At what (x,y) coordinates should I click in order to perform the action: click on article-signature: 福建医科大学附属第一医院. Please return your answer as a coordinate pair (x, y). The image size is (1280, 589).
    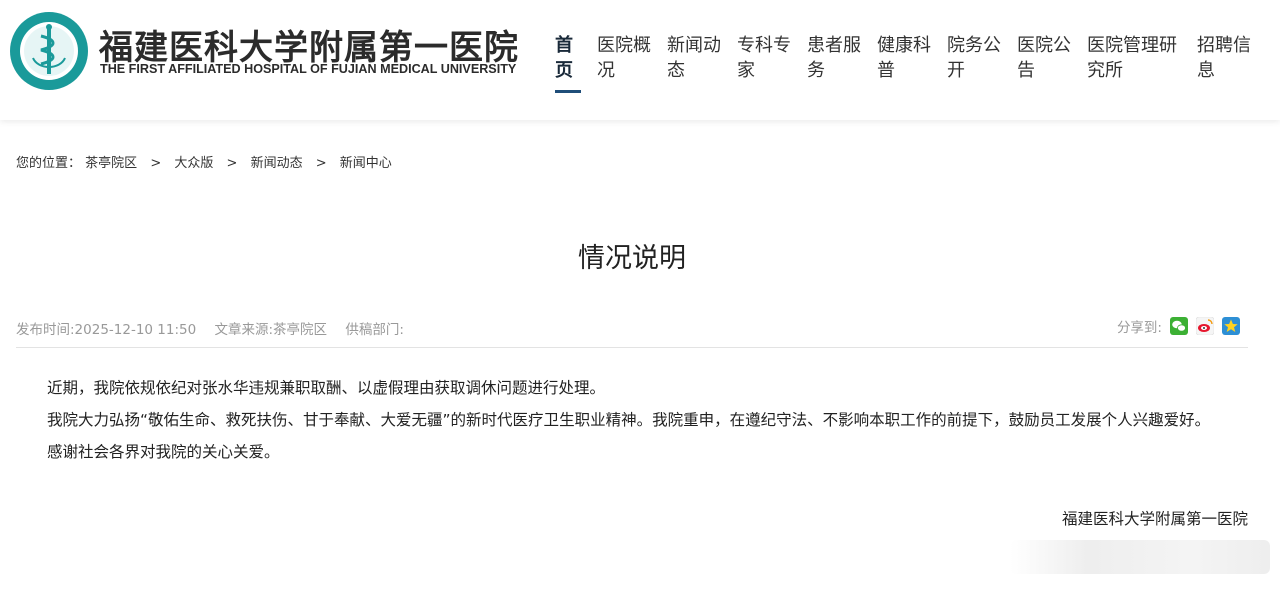
    Looking at the image, I should click on (1154, 519).